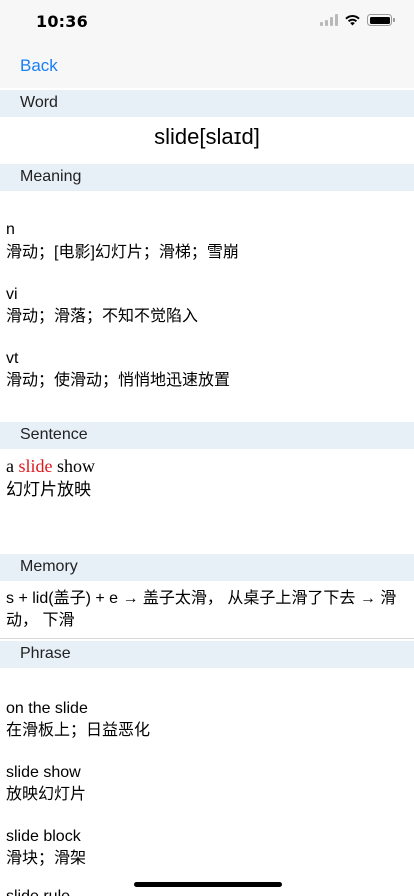  Describe the element at coordinates (207, 177) in the screenshot. I see `section-header-meaning: Meaning` at that location.